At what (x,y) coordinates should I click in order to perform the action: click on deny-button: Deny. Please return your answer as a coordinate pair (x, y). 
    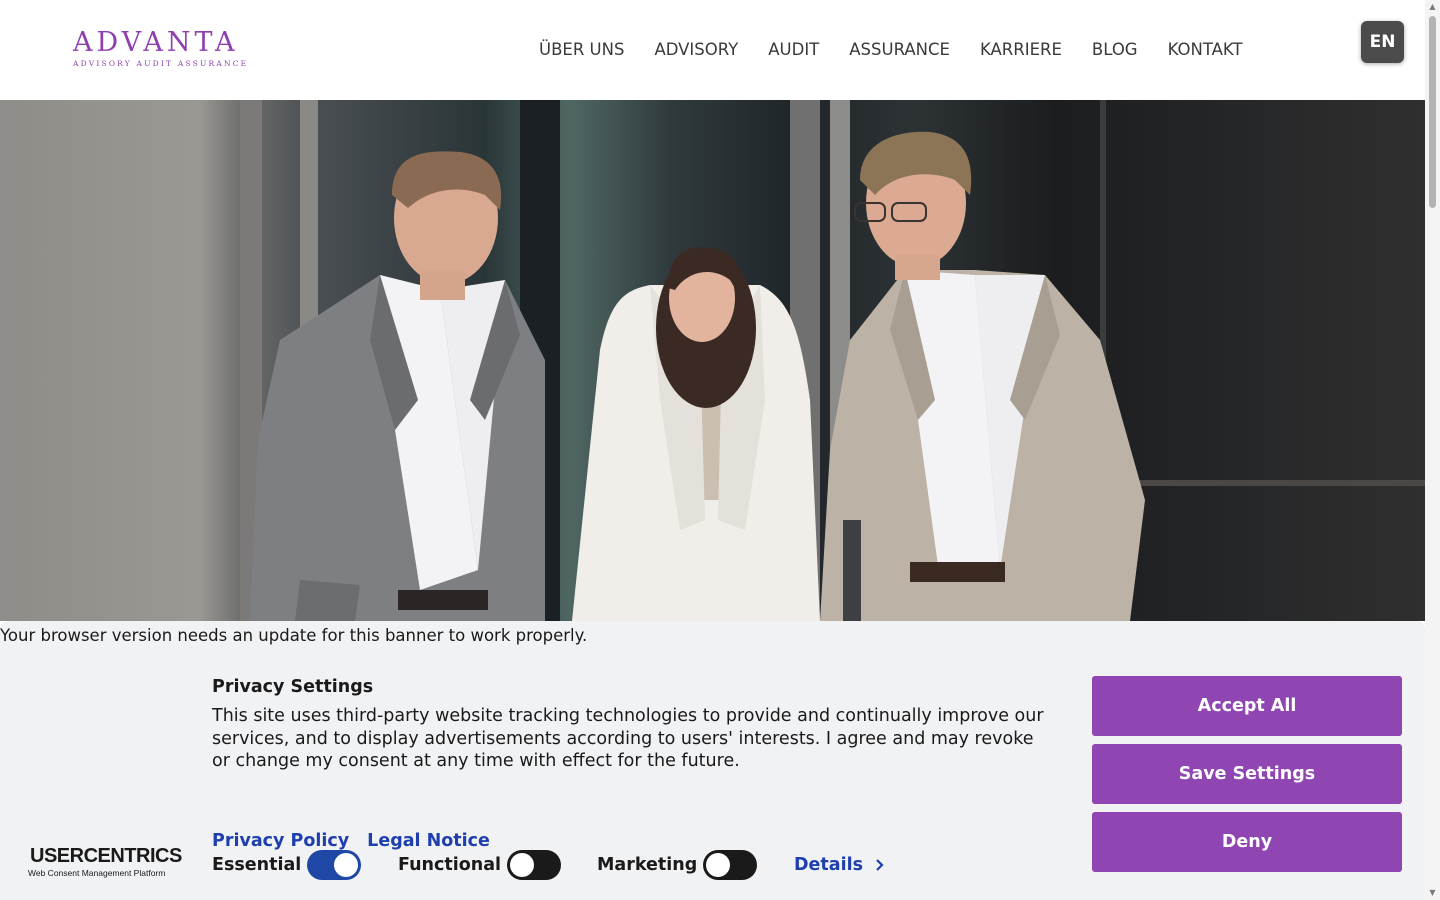
    Looking at the image, I should click on (1247, 842).